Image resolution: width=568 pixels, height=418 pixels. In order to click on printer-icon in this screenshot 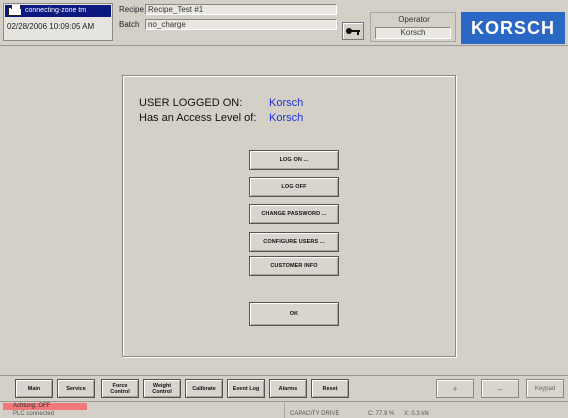, I will do `click(15, 10)`.